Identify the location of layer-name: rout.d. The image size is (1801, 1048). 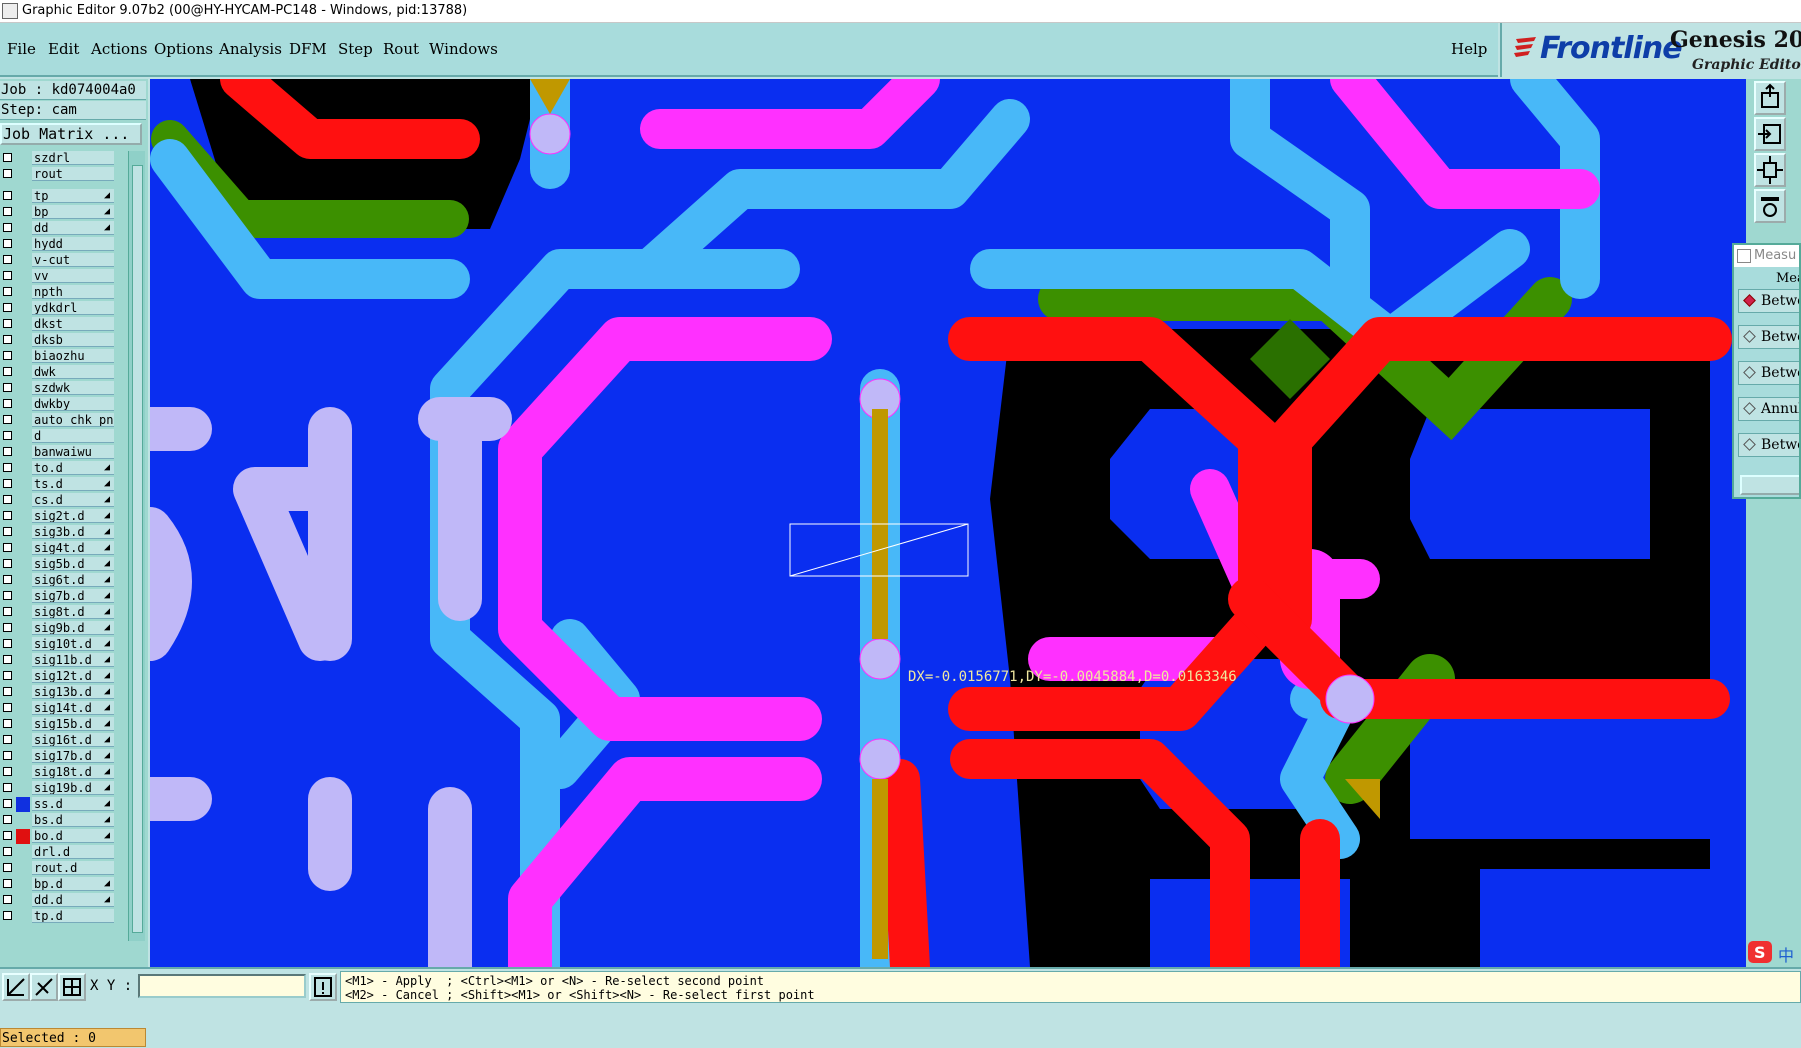
(73, 868).